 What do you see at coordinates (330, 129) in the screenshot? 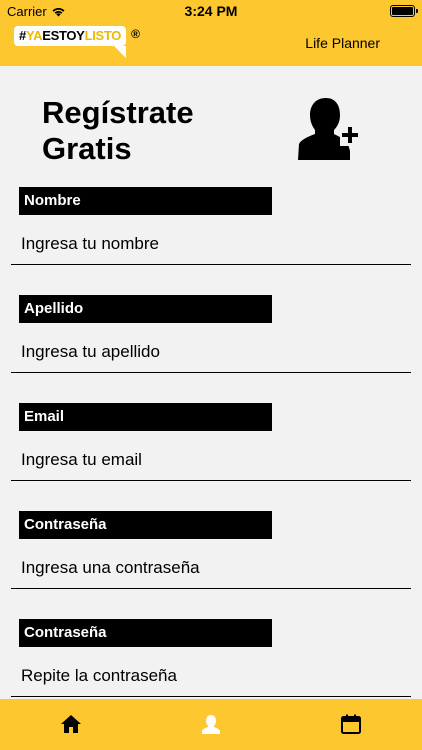
I see `add-user-icon` at bounding box center [330, 129].